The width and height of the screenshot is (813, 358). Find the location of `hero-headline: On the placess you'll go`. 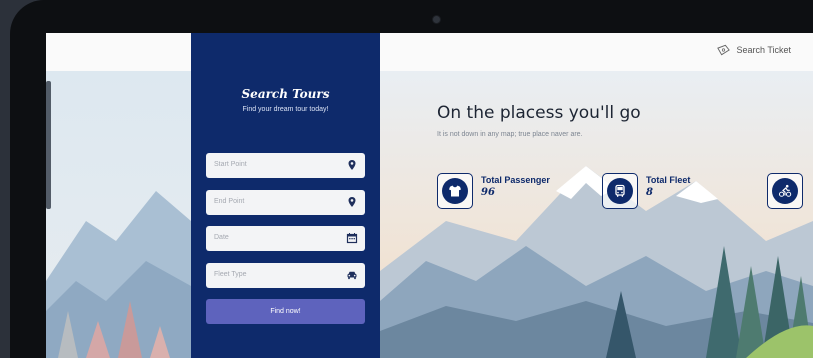

hero-headline: On the placess you'll go is located at coordinates (539, 113).